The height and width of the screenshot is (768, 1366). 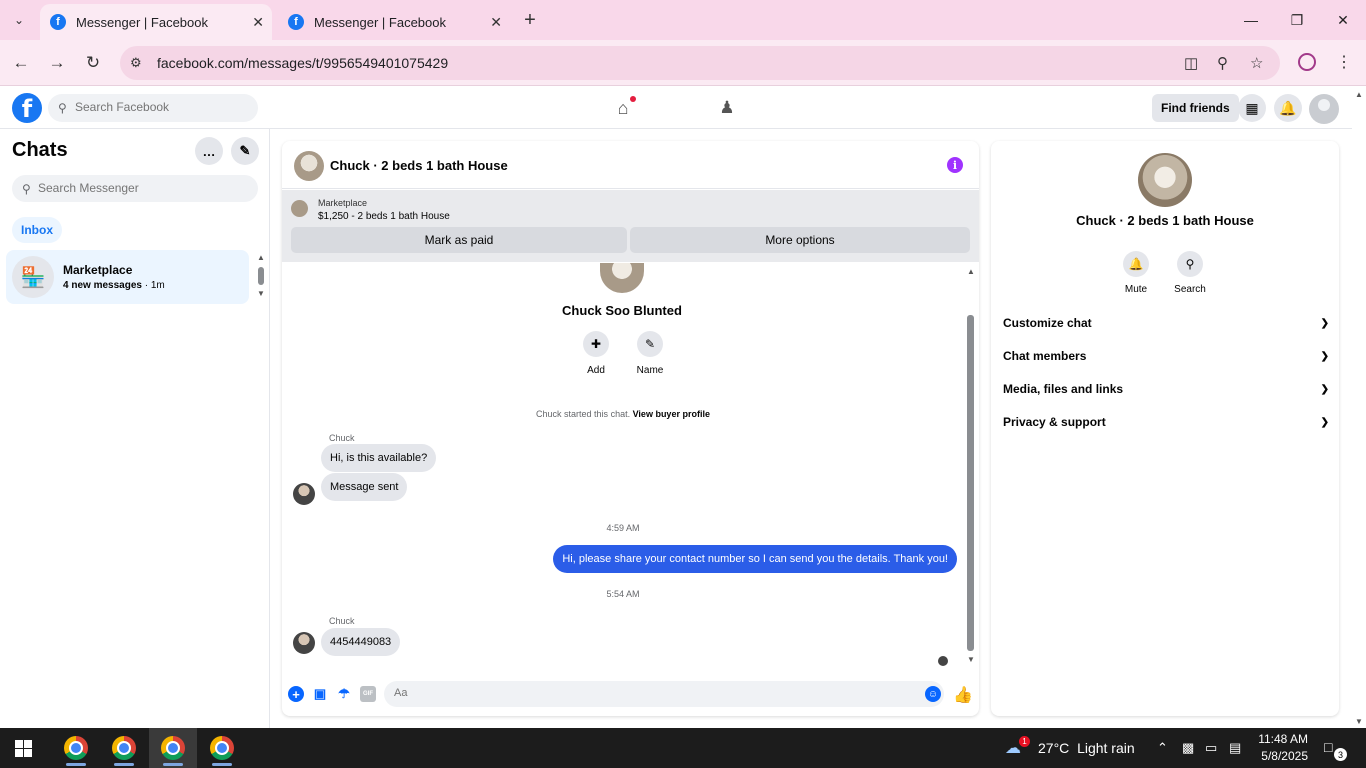 What do you see at coordinates (1024, 741) in the screenshot?
I see `weather-alert-badge: 1` at bounding box center [1024, 741].